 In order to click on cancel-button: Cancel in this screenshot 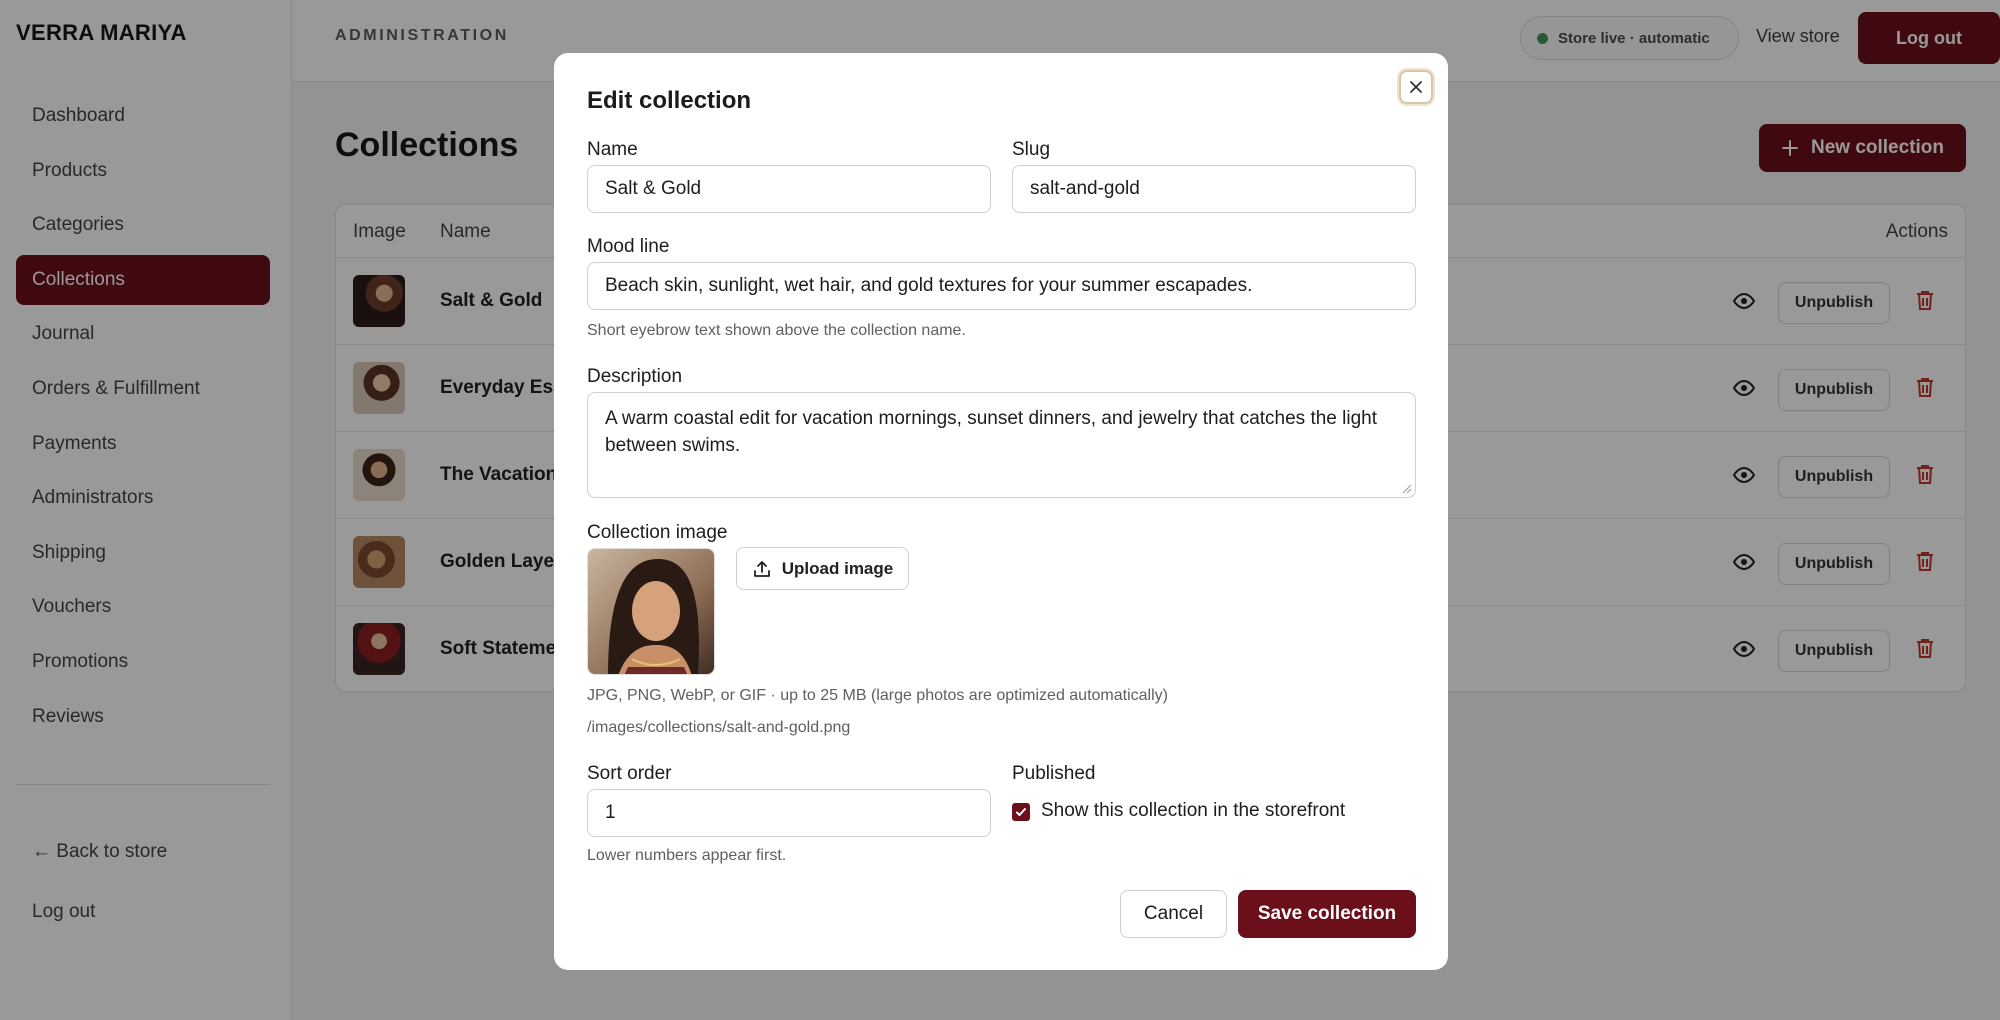, I will do `click(1173, 914)`.